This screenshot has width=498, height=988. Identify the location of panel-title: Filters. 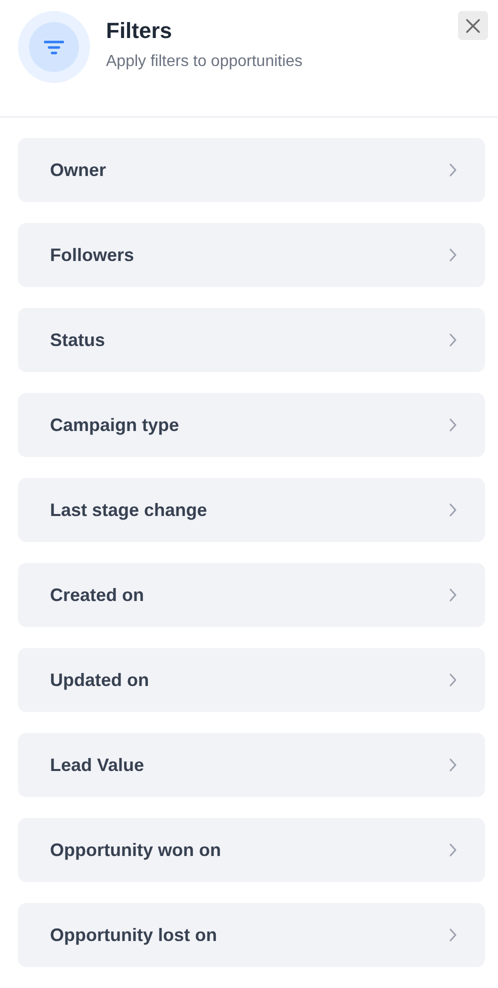
(140, 31).